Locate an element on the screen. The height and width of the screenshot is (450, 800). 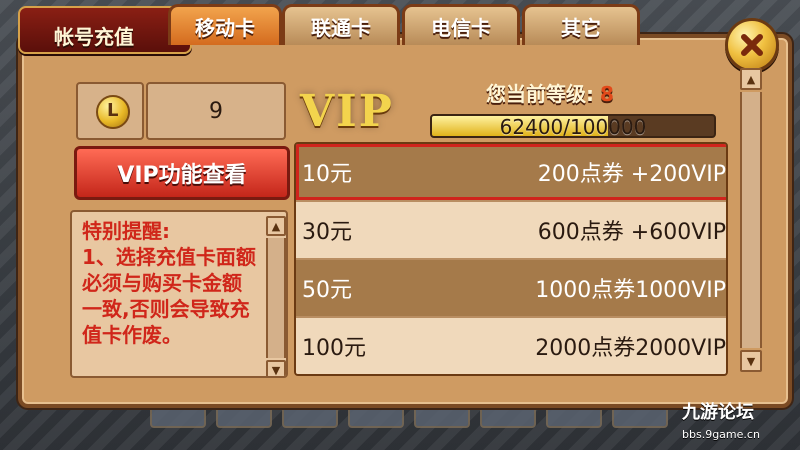
option-reward: 600点券 +600VIP is located at coordinates (631, 232).